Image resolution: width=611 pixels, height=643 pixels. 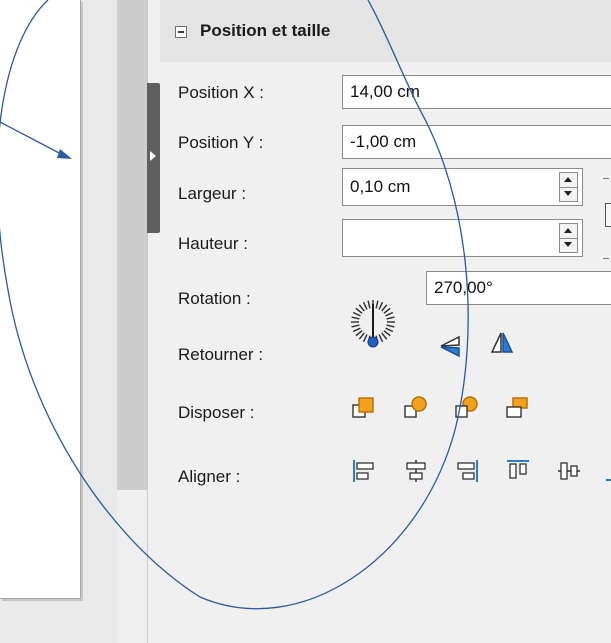 I want to click on rotation-label: Rotation :, so click(x=214, y=298).